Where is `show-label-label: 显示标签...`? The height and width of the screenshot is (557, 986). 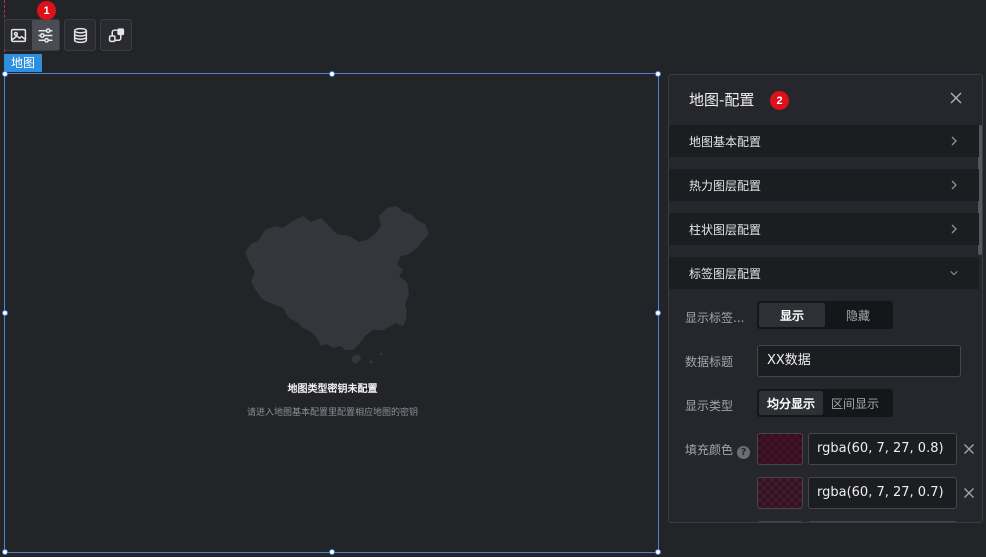 show-label-label: 显示标签... is located at coordinates (715, 318).